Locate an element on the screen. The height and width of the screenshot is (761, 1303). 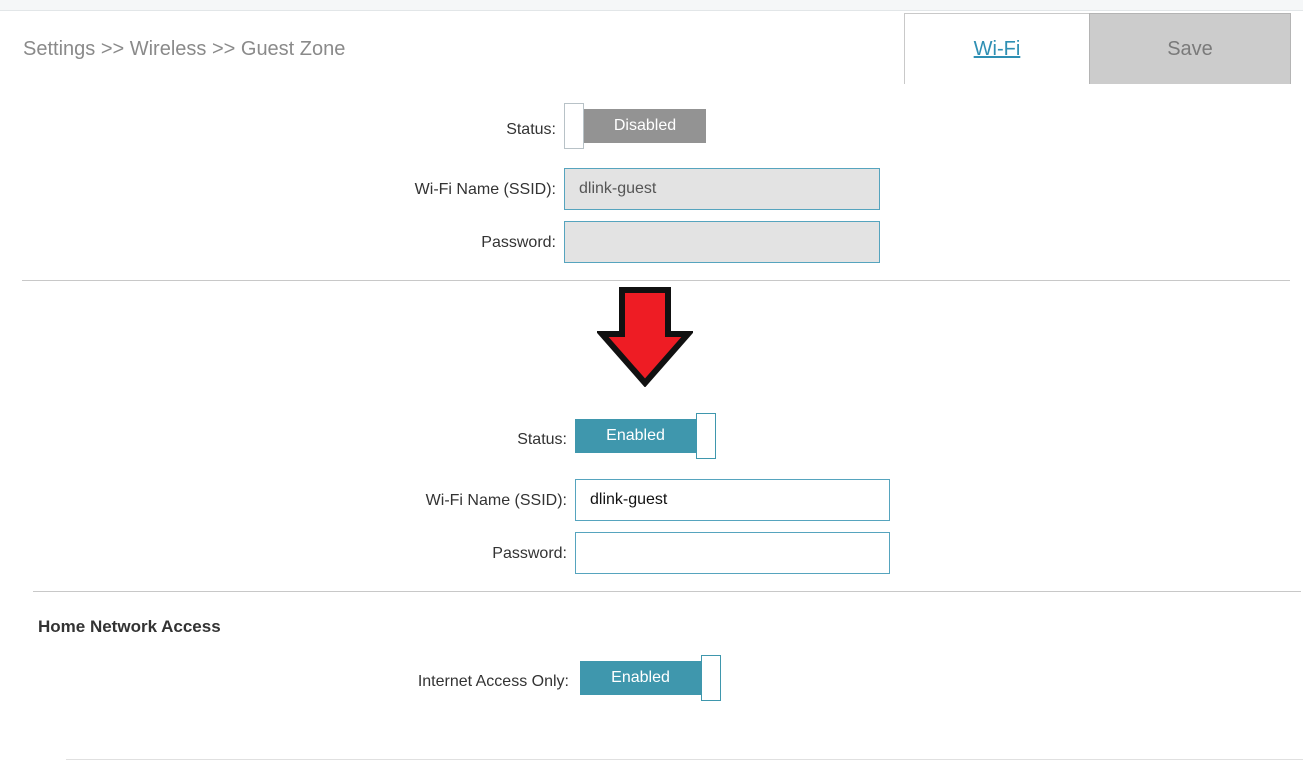
ssid-input-before: dlink-guest is located at coordinates (722, 189).